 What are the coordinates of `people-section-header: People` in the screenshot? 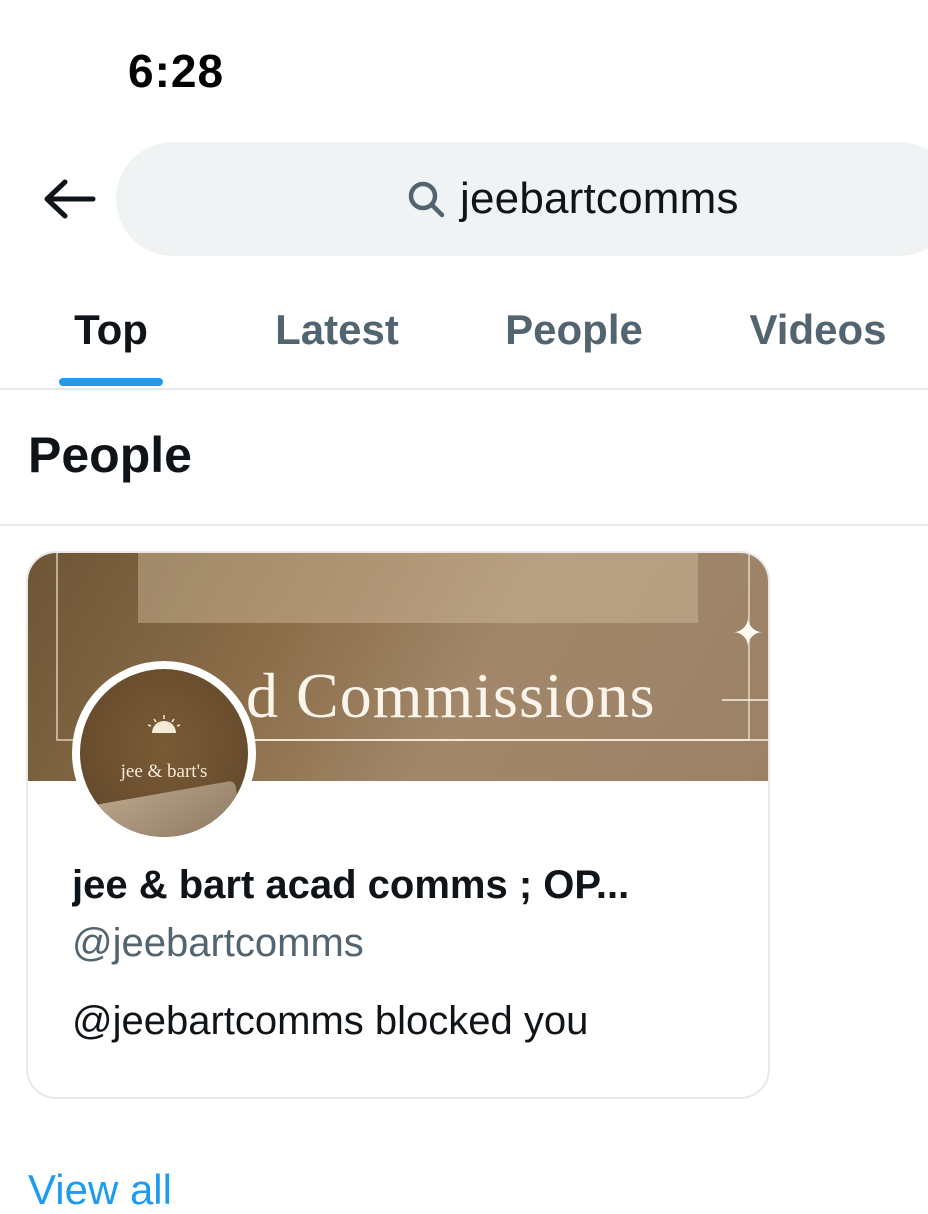 It's located at (464, 458).